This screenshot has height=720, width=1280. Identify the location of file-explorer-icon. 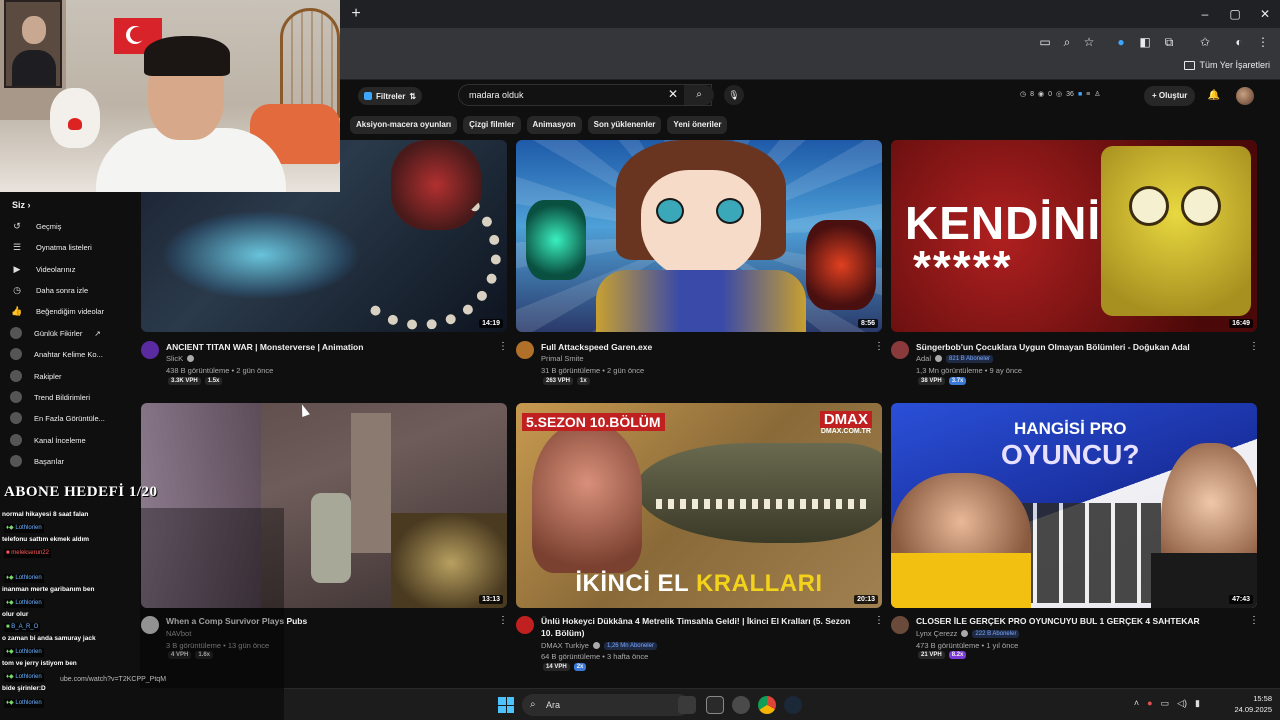
(715, 705).